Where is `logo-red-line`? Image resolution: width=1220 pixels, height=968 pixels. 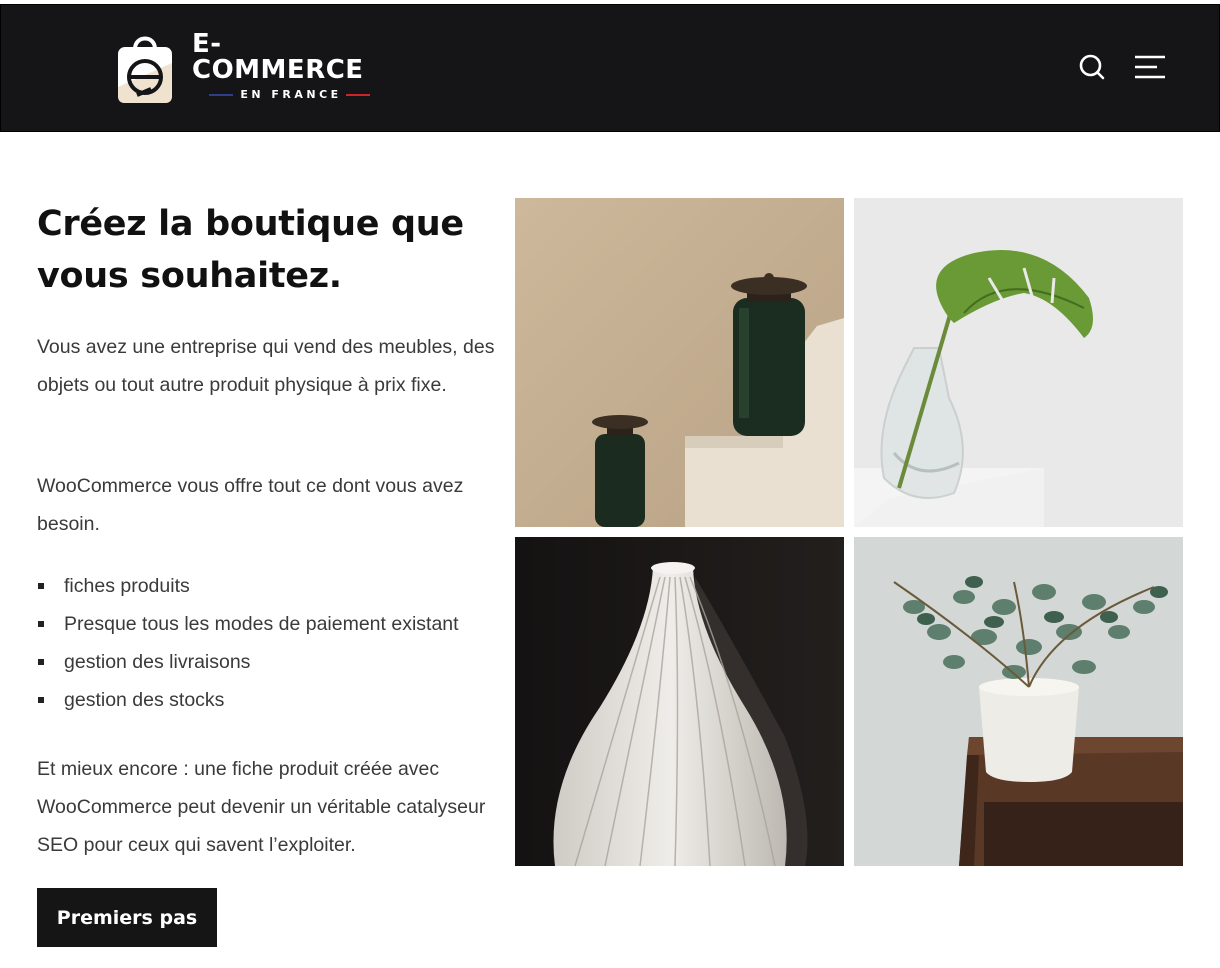
logo-red-line is located at coordinates (357, 94).